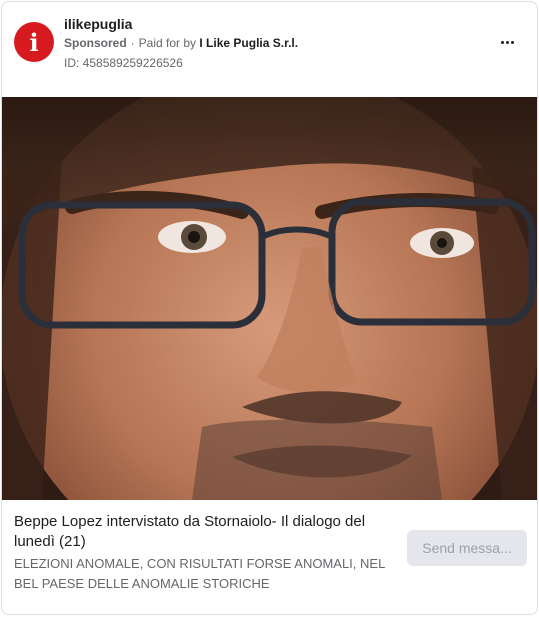 The height and width of the screenshot is (624, 539). Describe the element at coordinates (123, 63) in the screenshot. I see `ad-id: ID: 458589259226526` at that location.